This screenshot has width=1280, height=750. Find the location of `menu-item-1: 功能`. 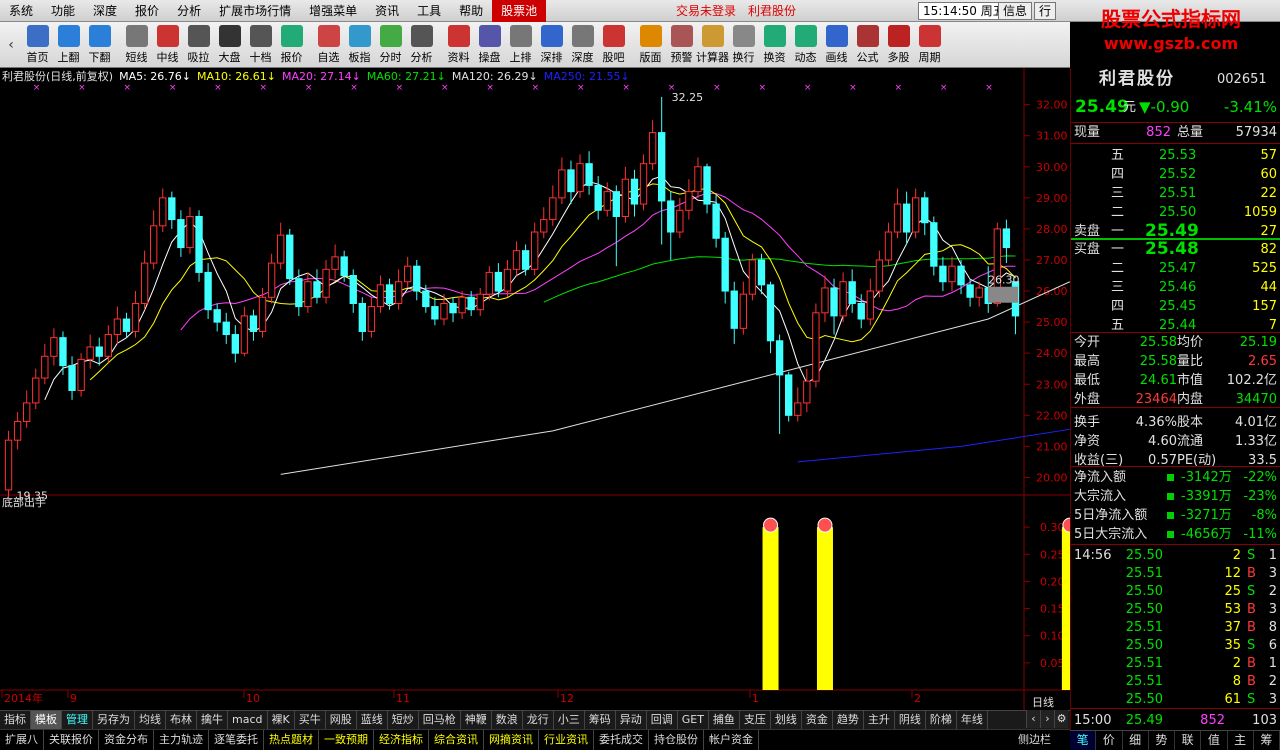

menu-item-1: 功能 is located at coordinates (63, 11).